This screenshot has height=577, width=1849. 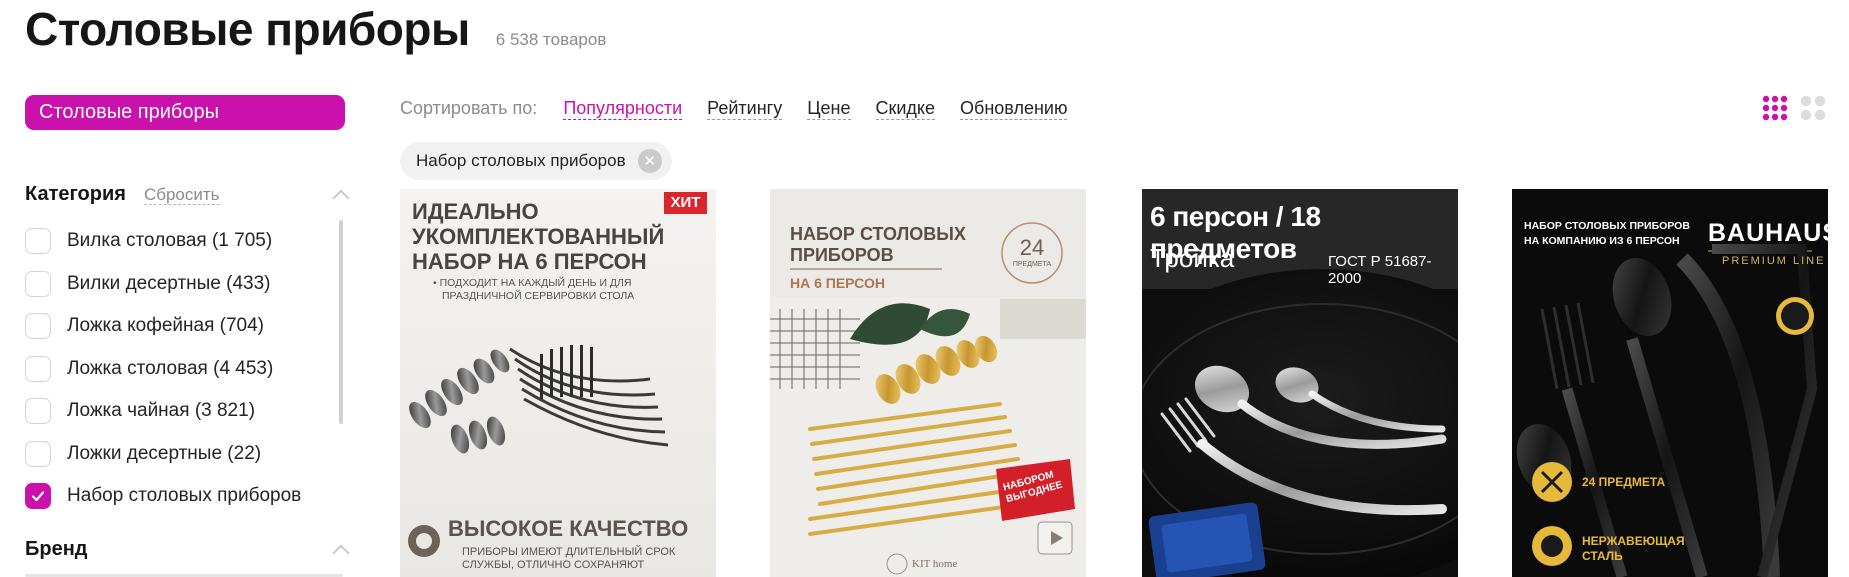 I want to click on headline-line: ИДЕАЛЬНО, so click(x=475, y=211).